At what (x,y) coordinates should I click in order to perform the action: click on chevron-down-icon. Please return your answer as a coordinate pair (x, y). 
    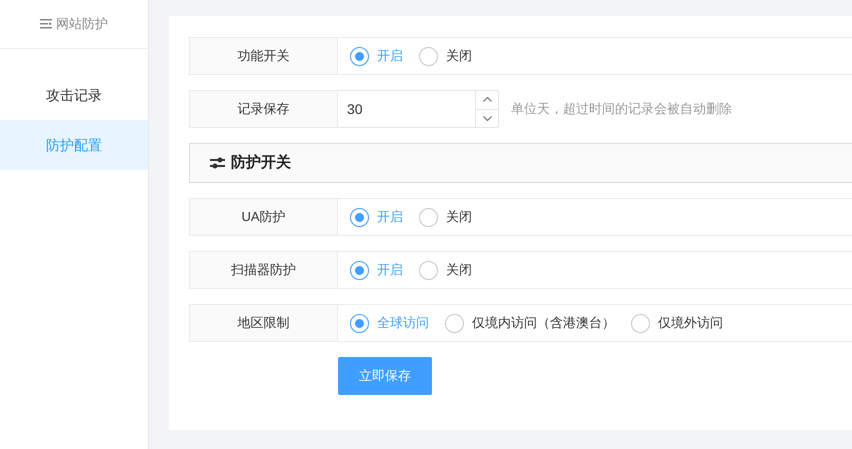
    Looking at the image, I should click on (487, 118).